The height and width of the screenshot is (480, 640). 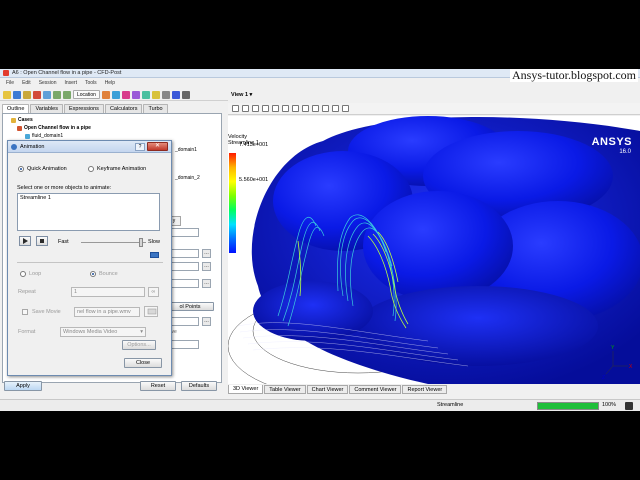 I want to click on expand-options-icon, so click(x=154, y=255).